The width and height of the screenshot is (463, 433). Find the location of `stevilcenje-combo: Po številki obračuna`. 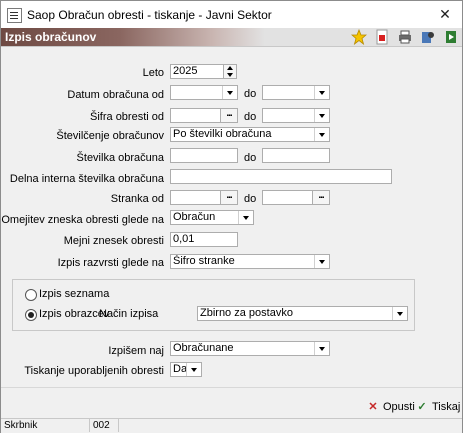

stevilcenje-combo: Po številki obračuna is located at coordinates (250, 134).